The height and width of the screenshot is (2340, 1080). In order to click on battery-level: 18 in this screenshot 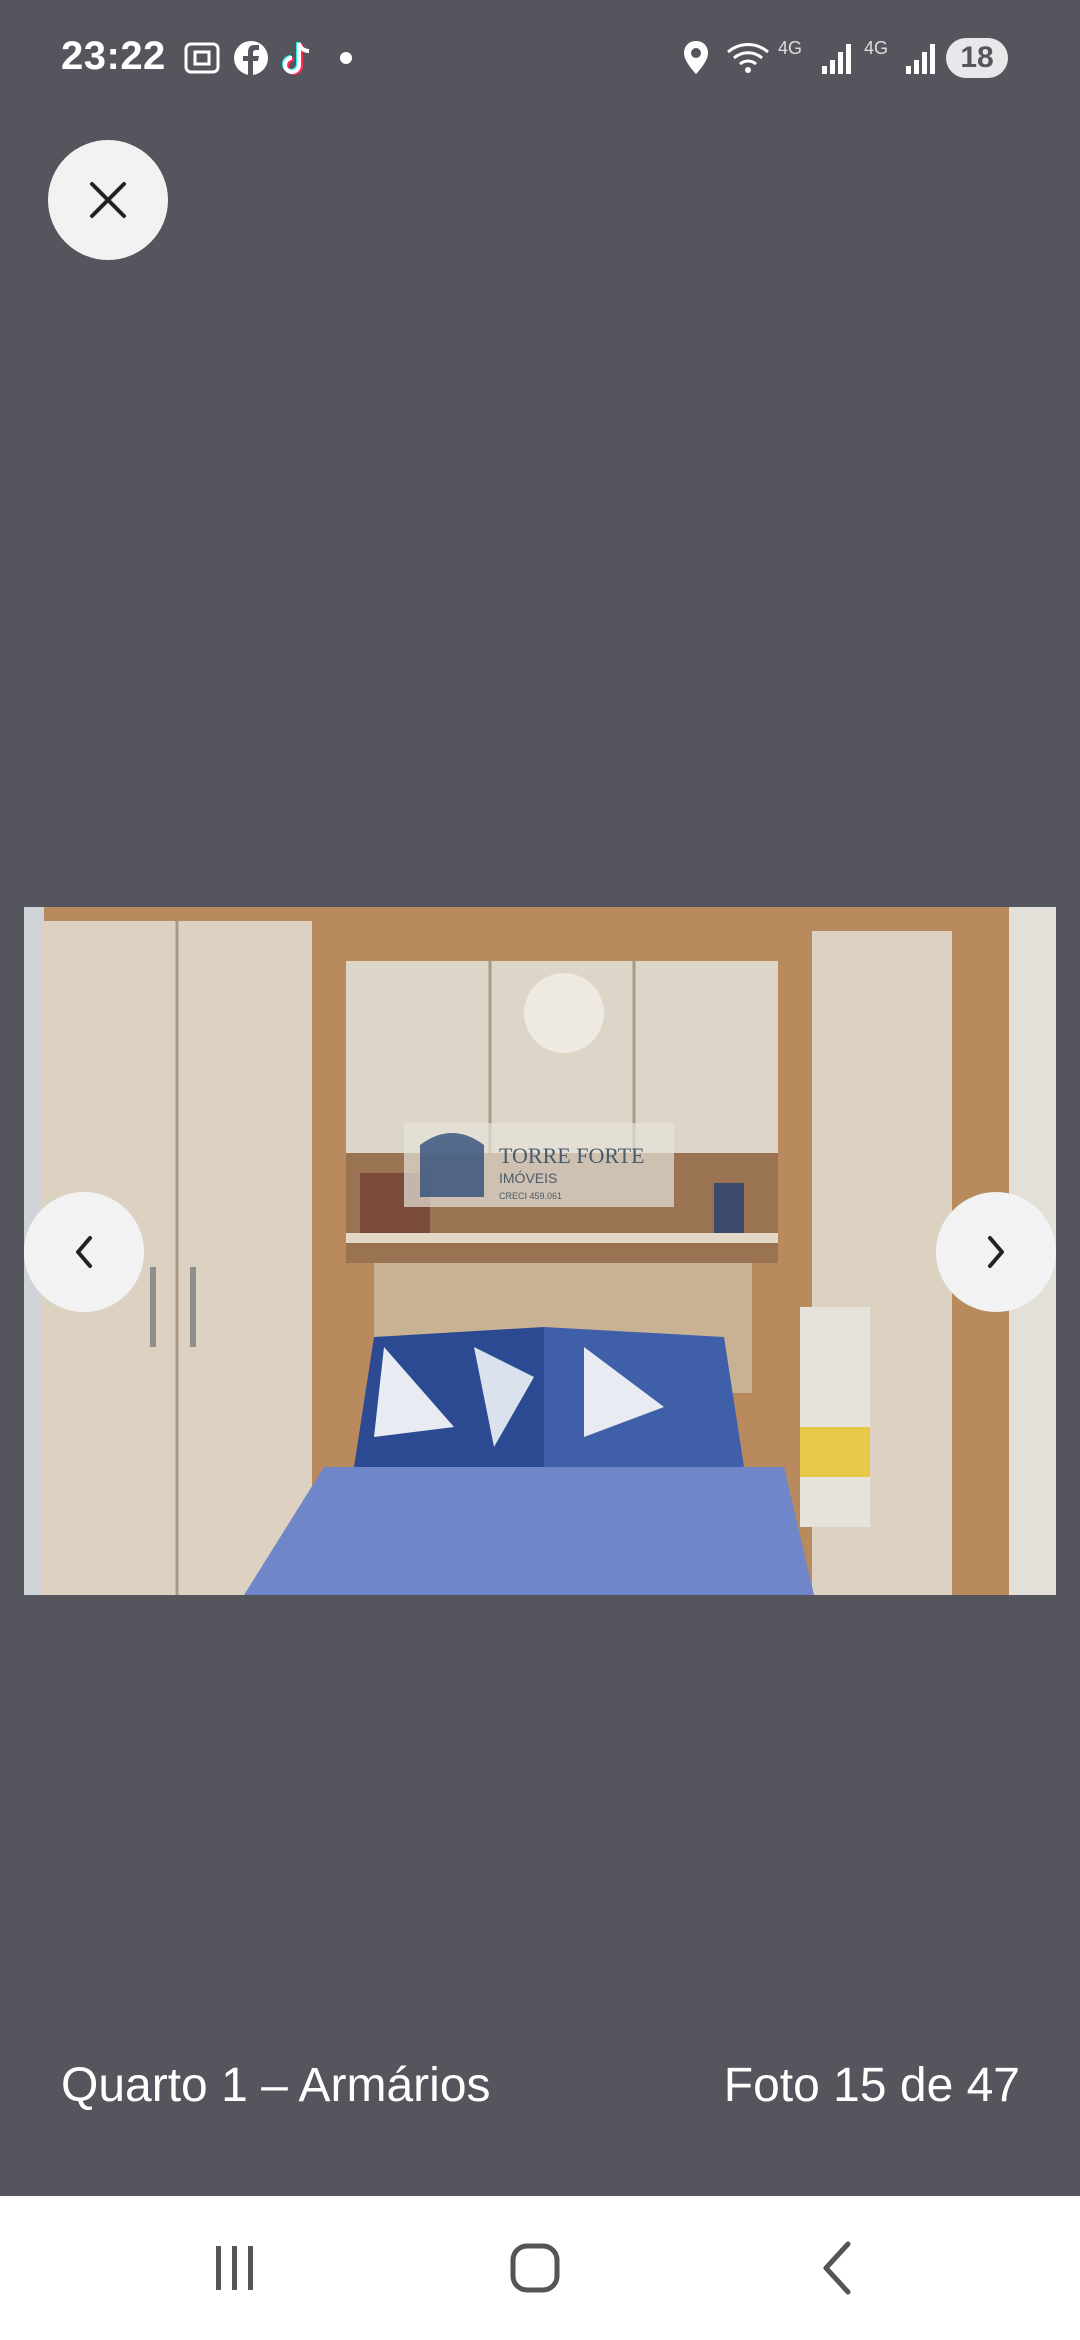, I will do `click(977, 58)`.